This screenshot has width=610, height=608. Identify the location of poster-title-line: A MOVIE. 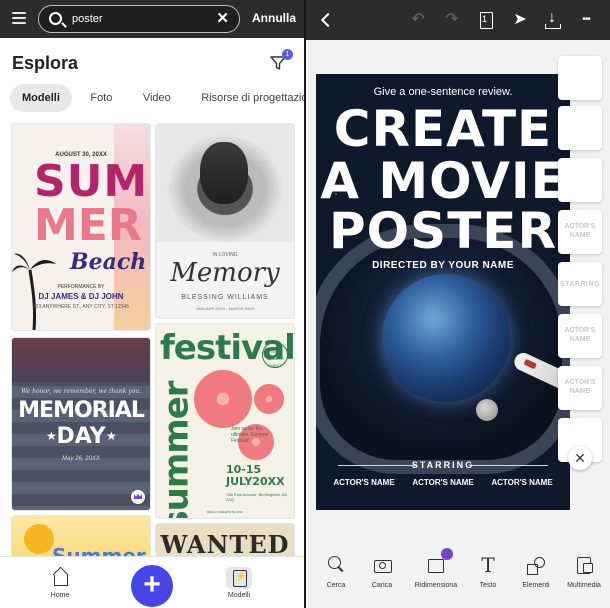
(443, 181).